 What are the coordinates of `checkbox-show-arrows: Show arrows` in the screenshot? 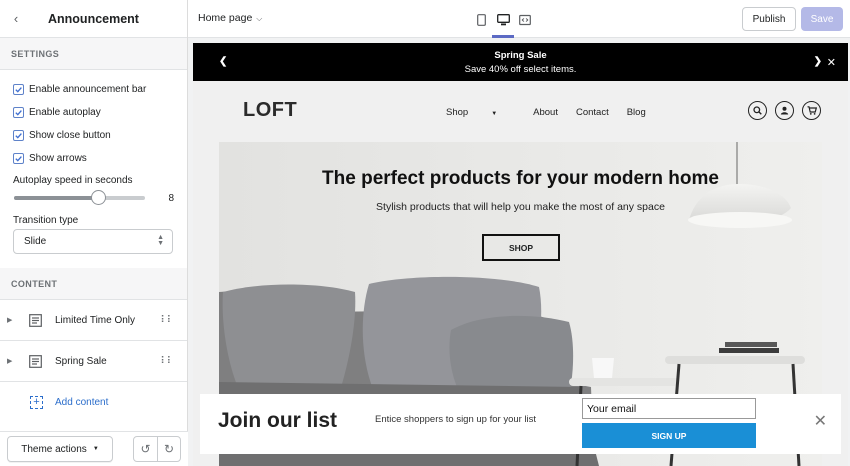 It's located at (93, 158).